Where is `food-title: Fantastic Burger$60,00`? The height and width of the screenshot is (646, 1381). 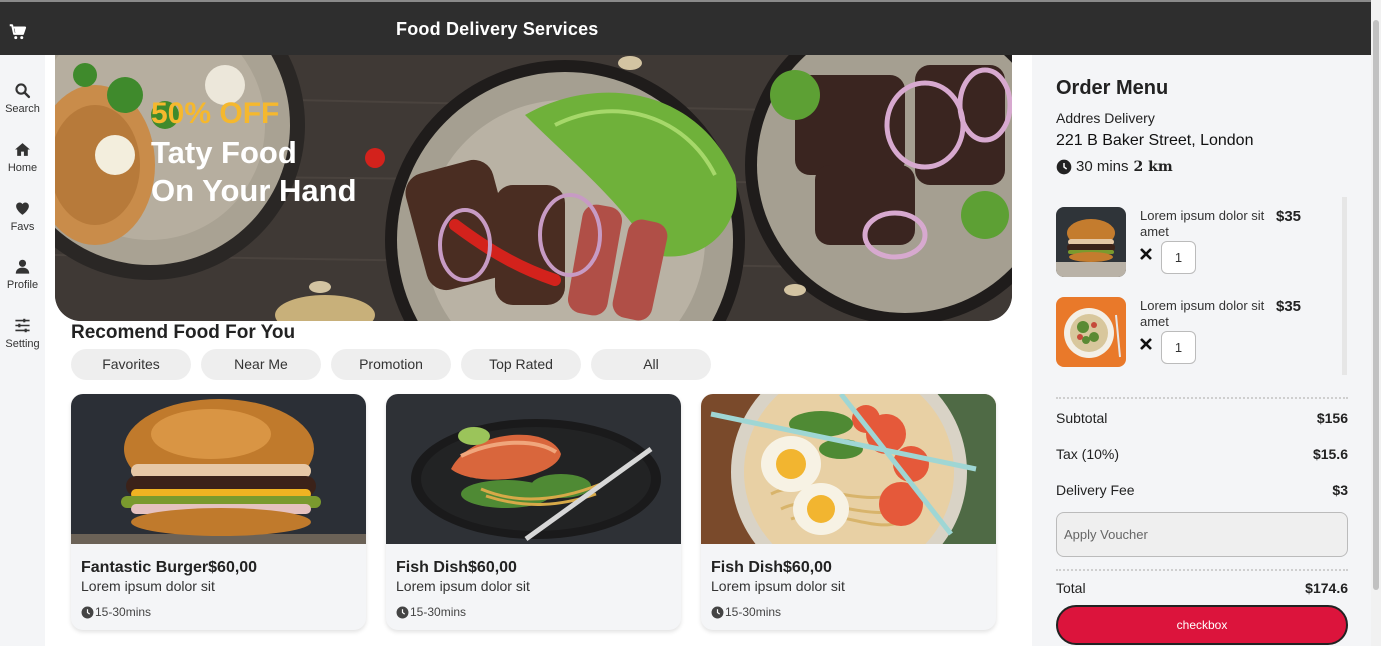
food-title: Fantastic Burger$60,00 is located at coordinates (169, 567).